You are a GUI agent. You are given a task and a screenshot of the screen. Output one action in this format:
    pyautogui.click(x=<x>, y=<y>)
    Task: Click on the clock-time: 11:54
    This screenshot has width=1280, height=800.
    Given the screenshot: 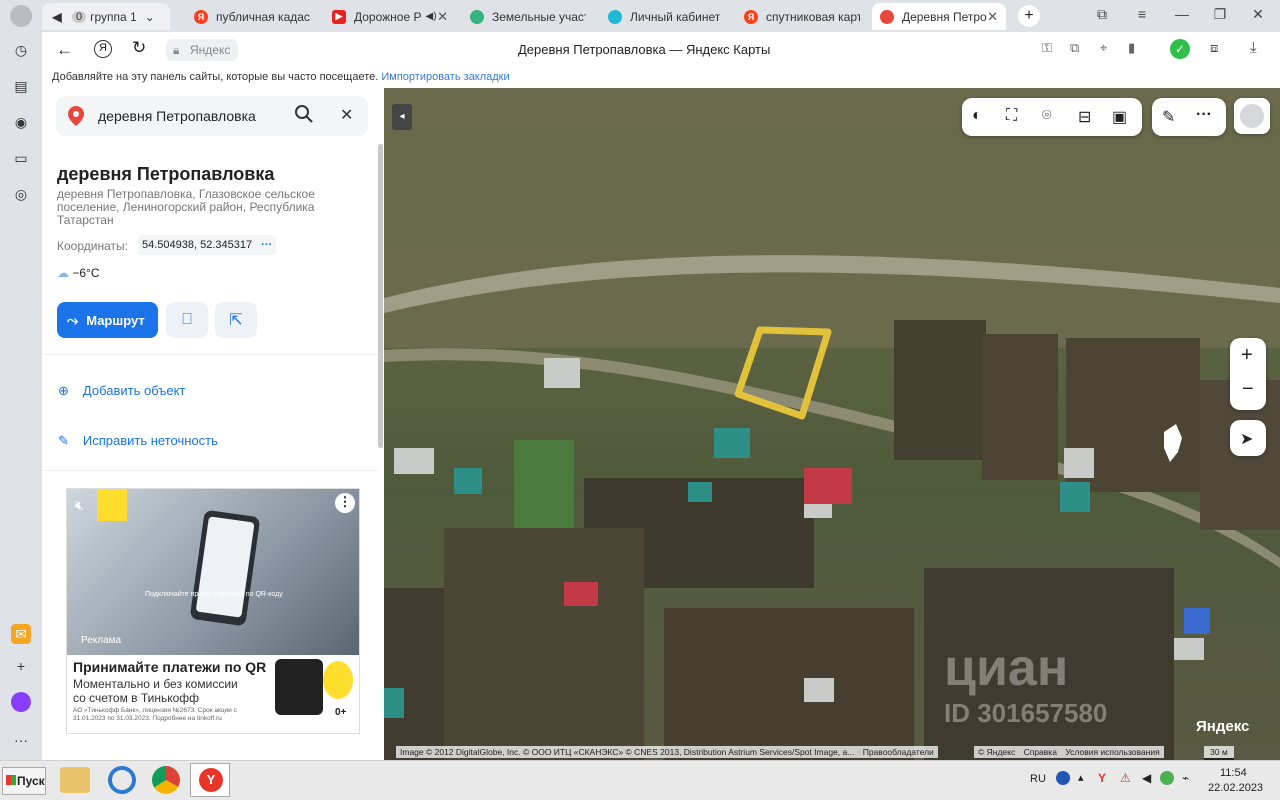 What is the action you would take?
    pyautogui.click(x=1233, y=773)
    